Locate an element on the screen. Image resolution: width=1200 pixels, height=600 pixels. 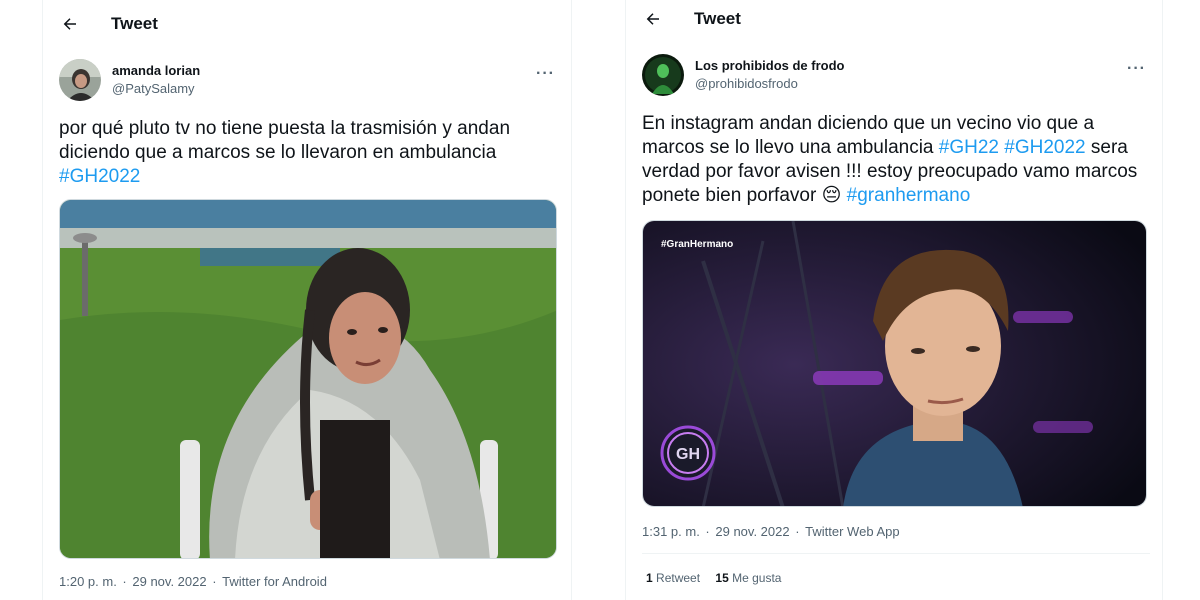
likes-label: Me gusta is located at coordinates (757, 578).